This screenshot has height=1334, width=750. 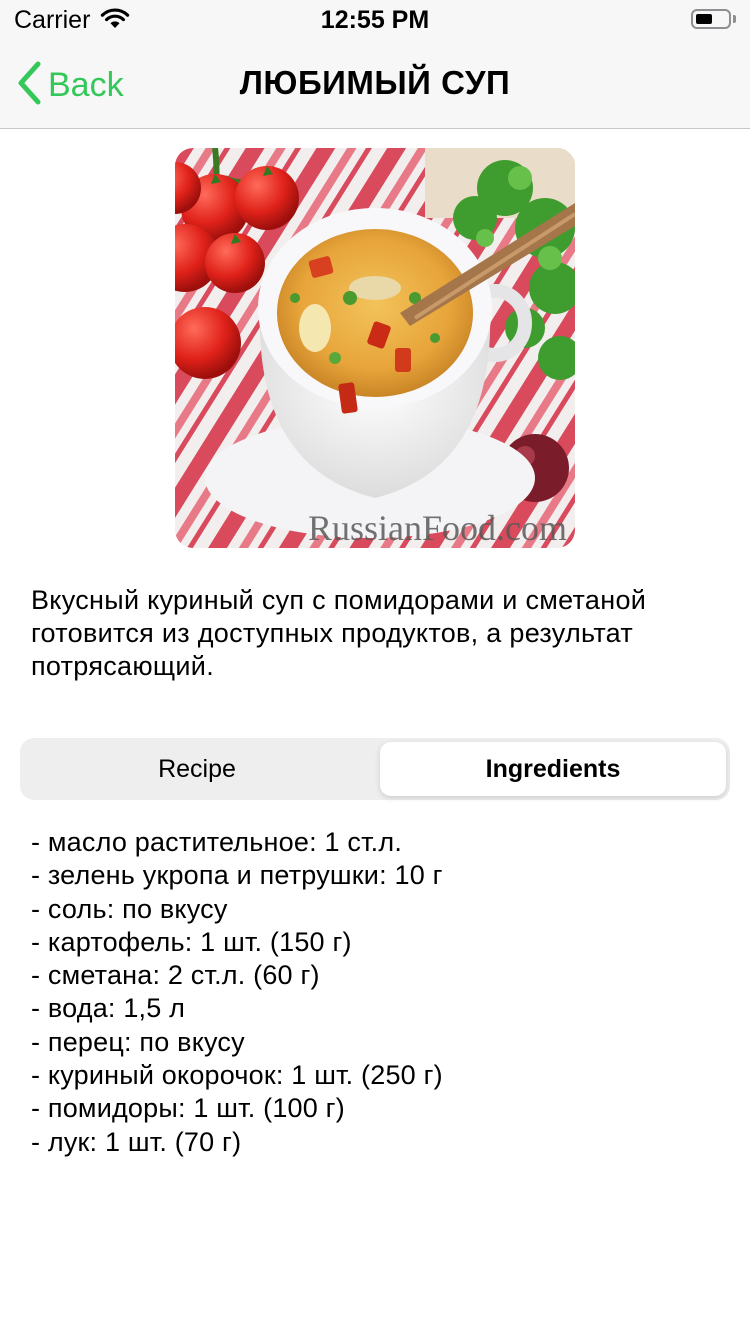 I want to click on tab-recipe: Recipe, so click(x=197, y=769).